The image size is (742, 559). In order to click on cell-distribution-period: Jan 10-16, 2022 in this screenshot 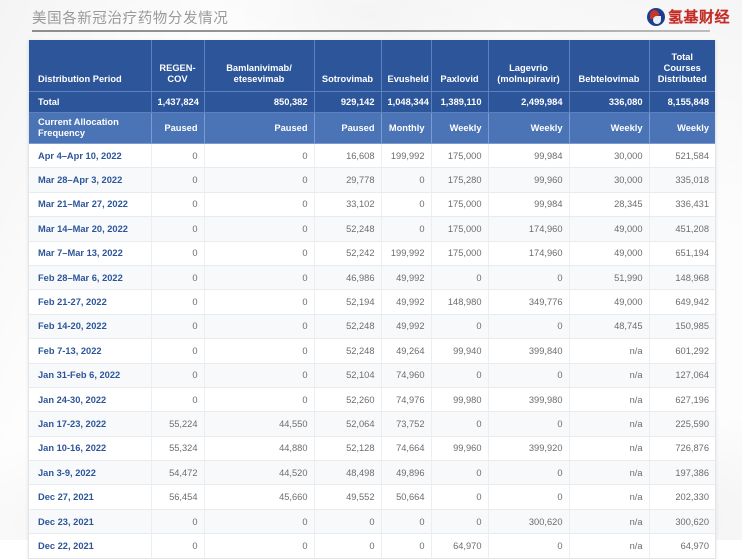, I will do `click(90, 449)`.